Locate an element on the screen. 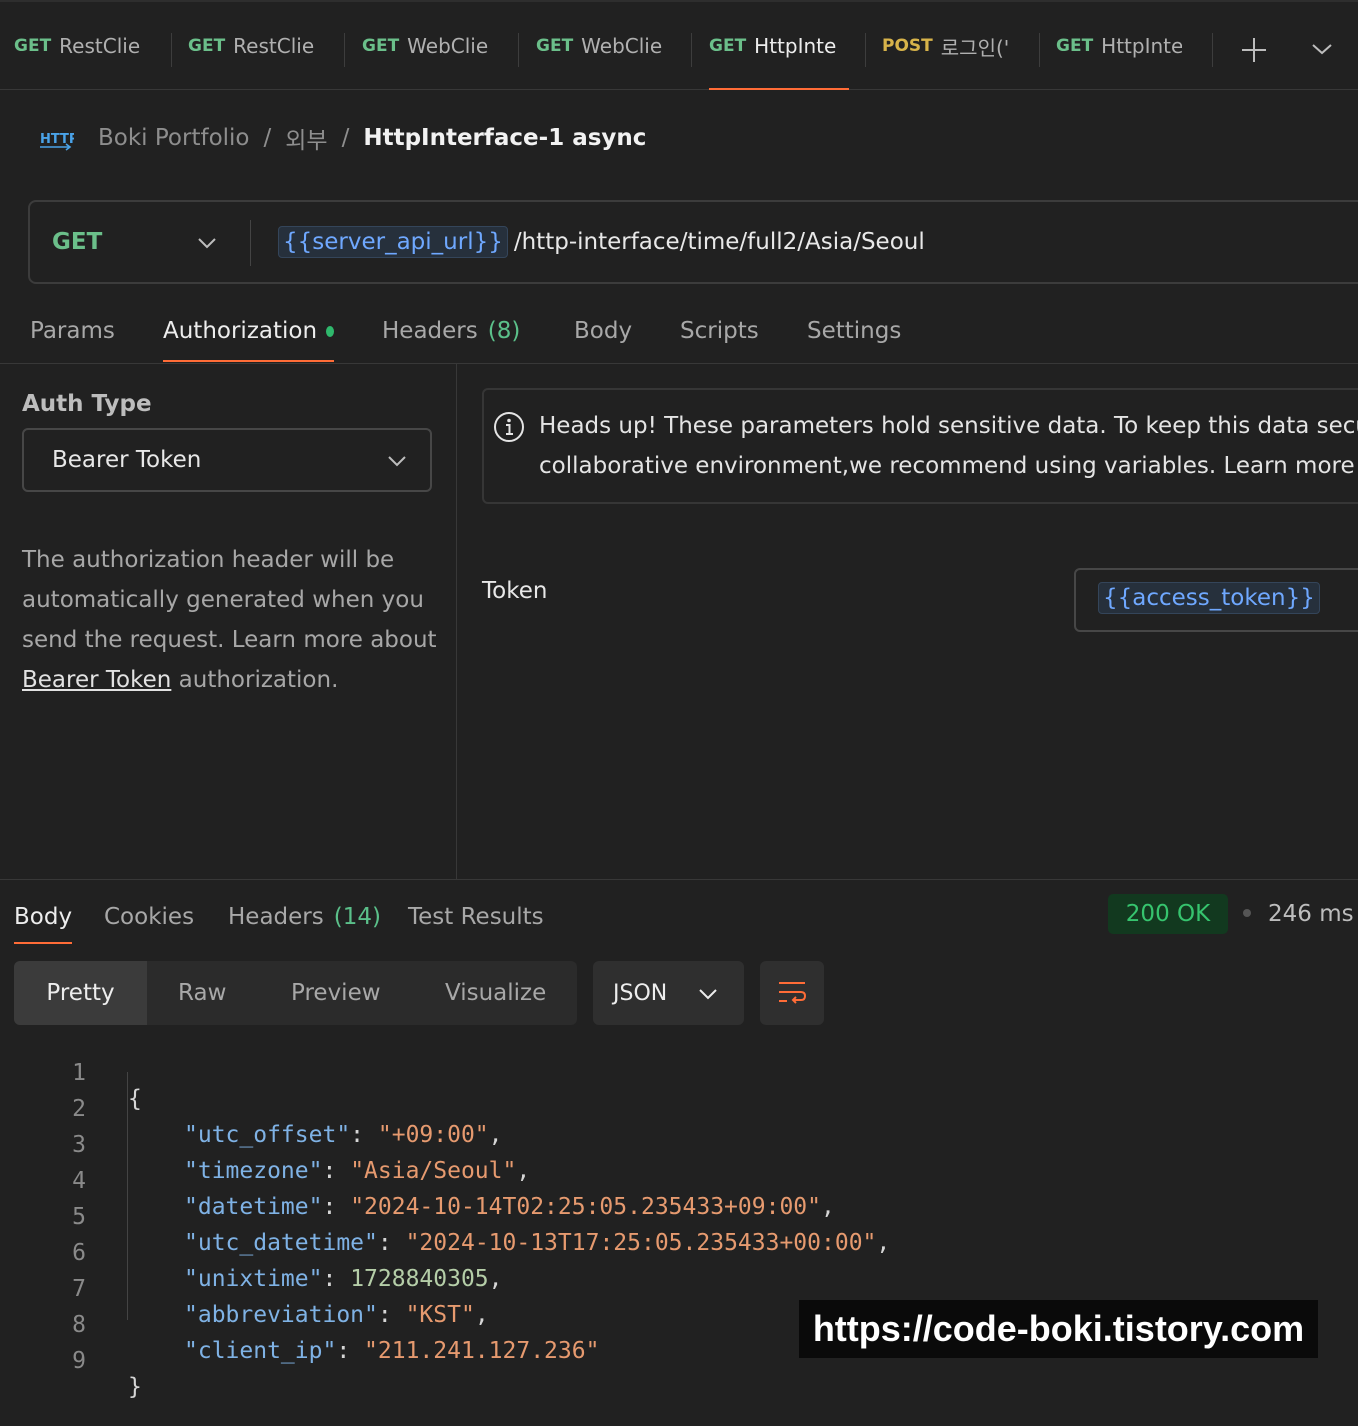  tab-scripts: Scripts is located at coordinates (719, 331).